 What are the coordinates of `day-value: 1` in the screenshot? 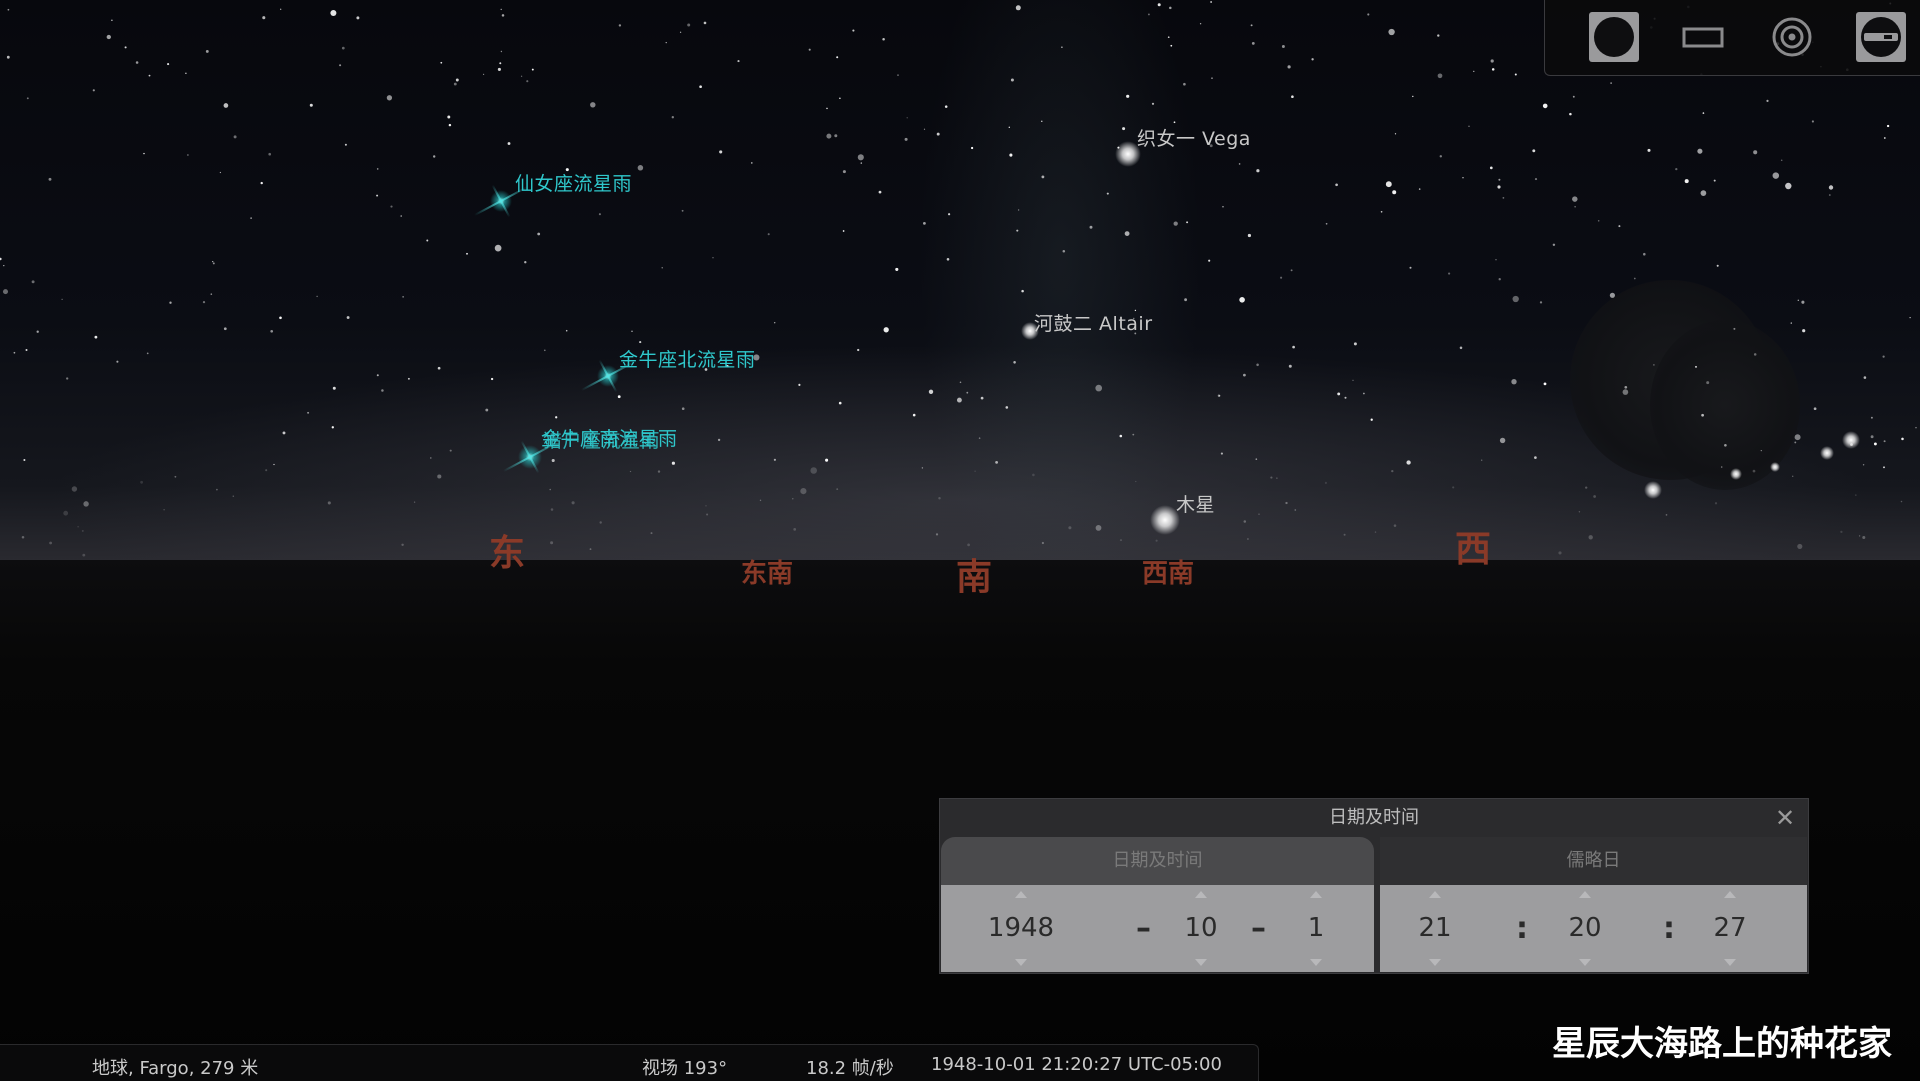 It's located at (1316, 928).